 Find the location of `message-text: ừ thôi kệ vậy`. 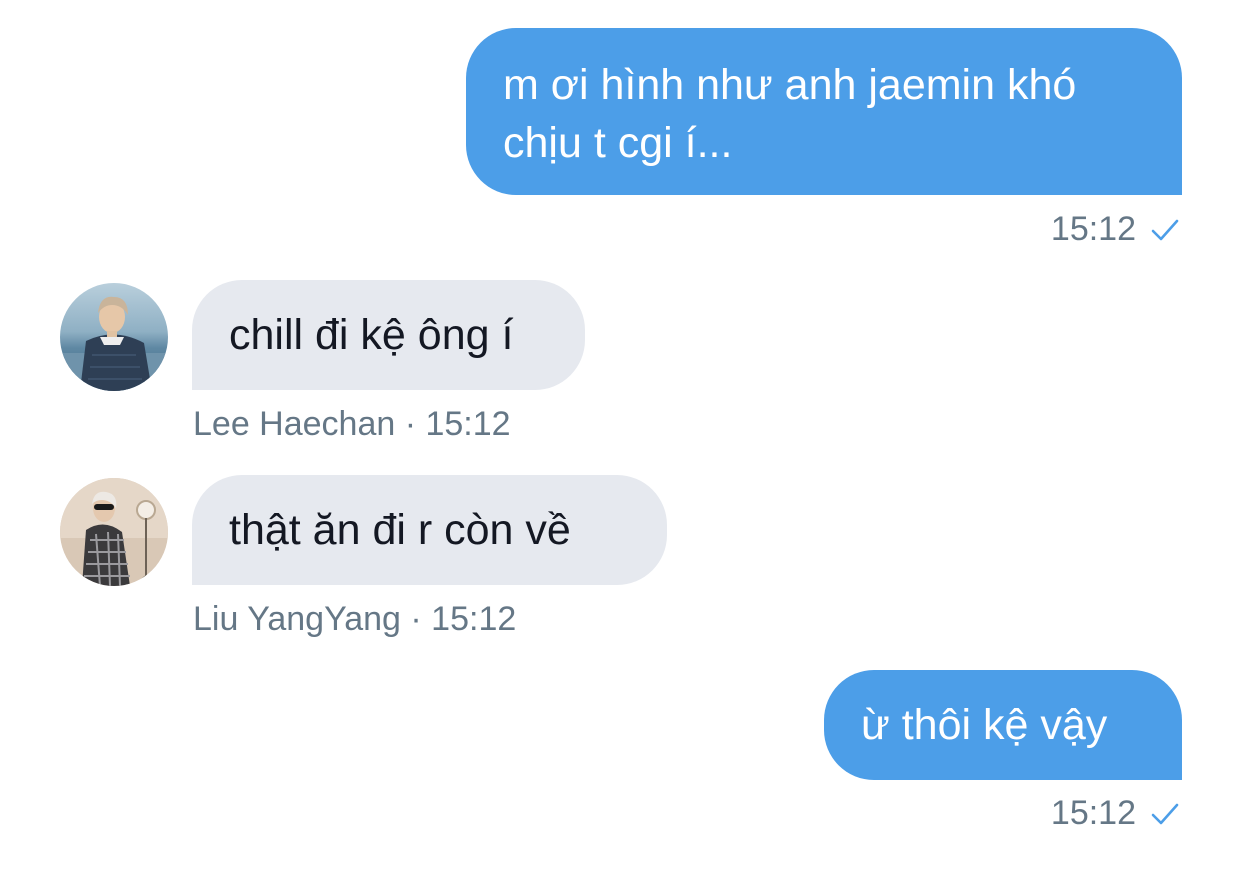

message-text: ừ thôi kệ vậy is located at coordinates (984, 725).